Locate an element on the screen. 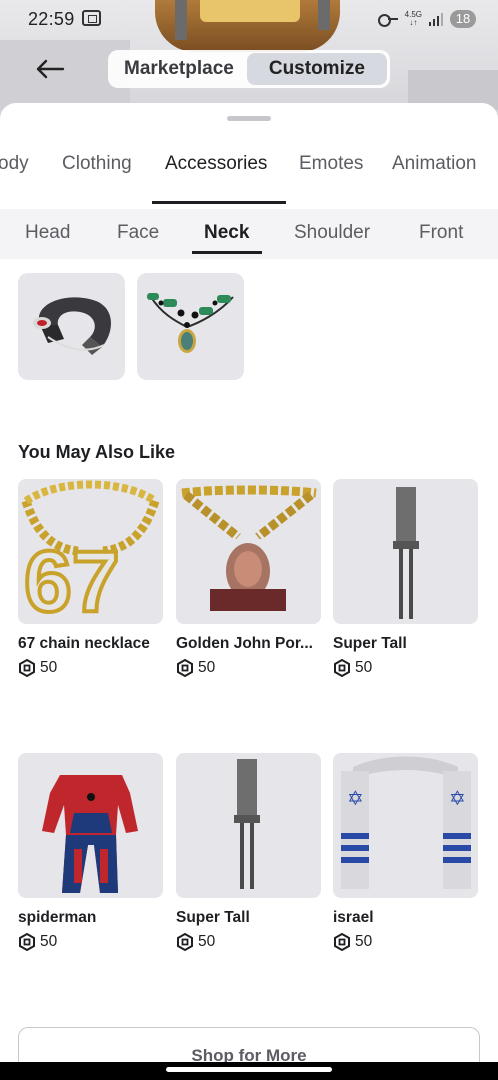  network-type: 4.5G ↓↑ is located at coordinates (413, 19).